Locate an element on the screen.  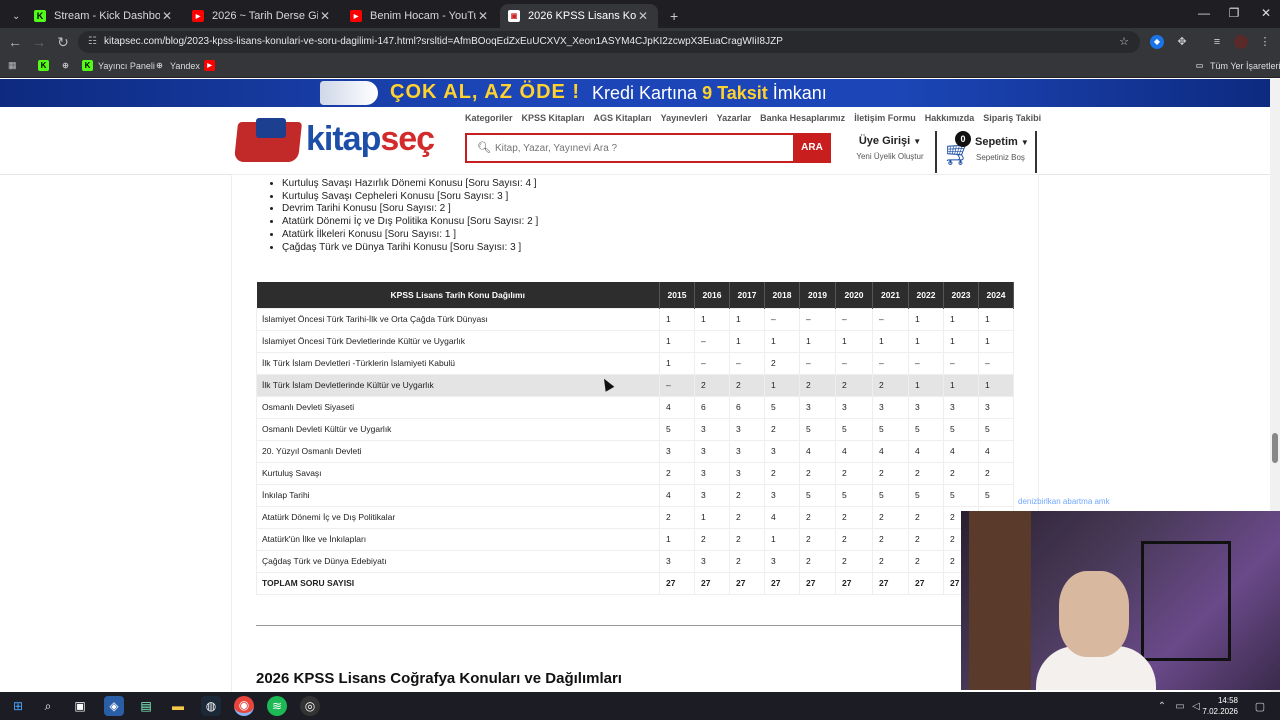
bookmark-yayinci-paneli: K Yayıncı Paneli is located at coordinates (118, 65).